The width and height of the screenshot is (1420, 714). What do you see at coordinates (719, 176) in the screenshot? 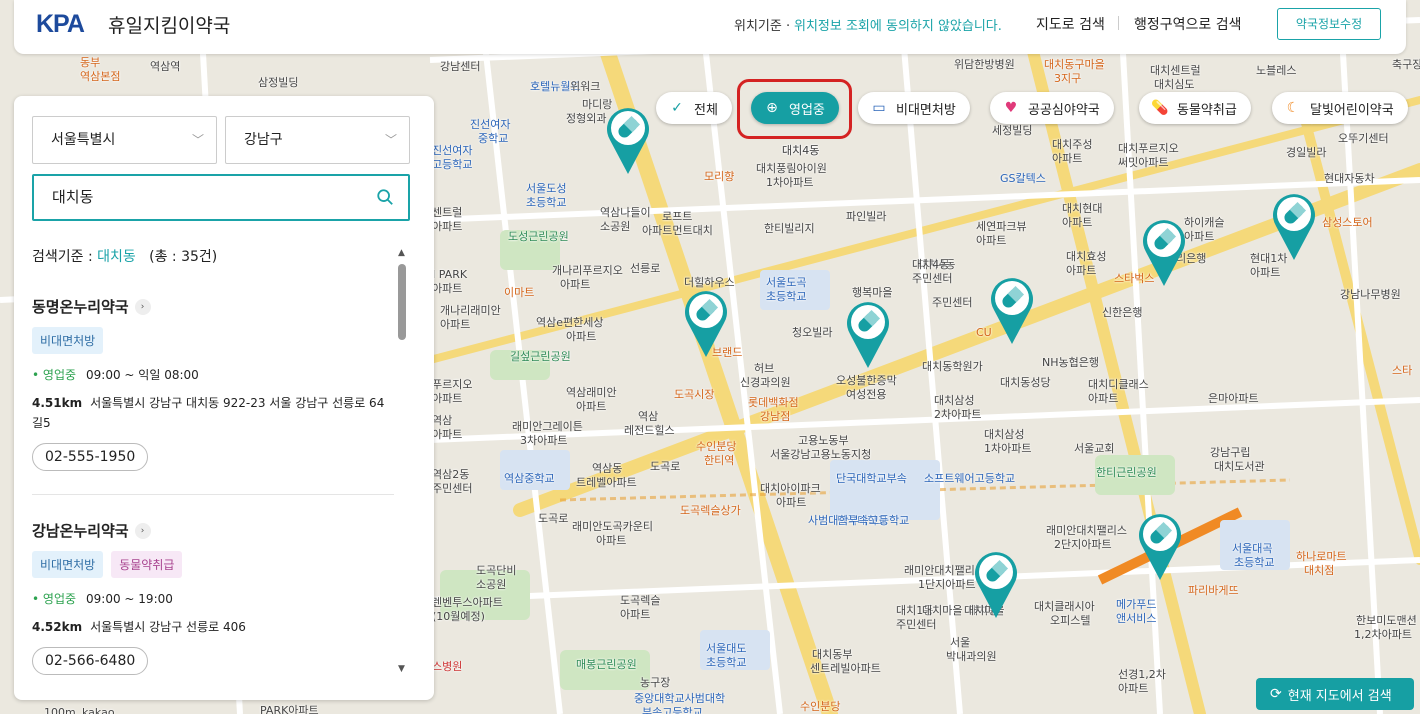
I see `map-label: 모리향` at bounding box center [719, 176].